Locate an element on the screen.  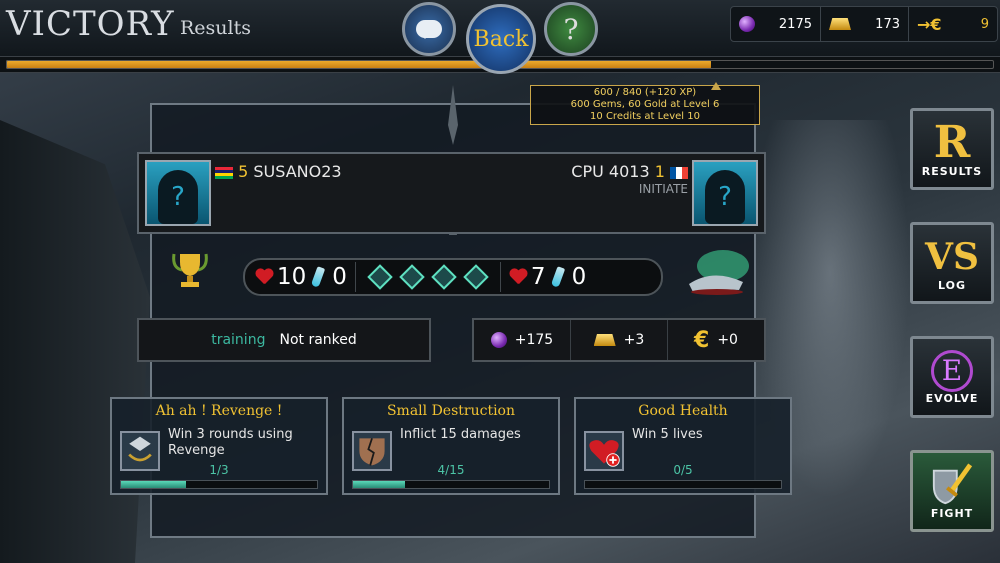
credits-reward: € +0 is located at coordinates (716, 340).